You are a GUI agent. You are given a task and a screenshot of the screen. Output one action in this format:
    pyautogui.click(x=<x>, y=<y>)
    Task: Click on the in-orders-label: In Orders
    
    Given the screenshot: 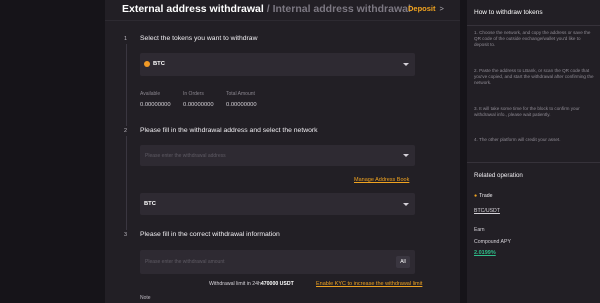 What is the action you would take?
    pyautogui.click(x=193, y=94)
    